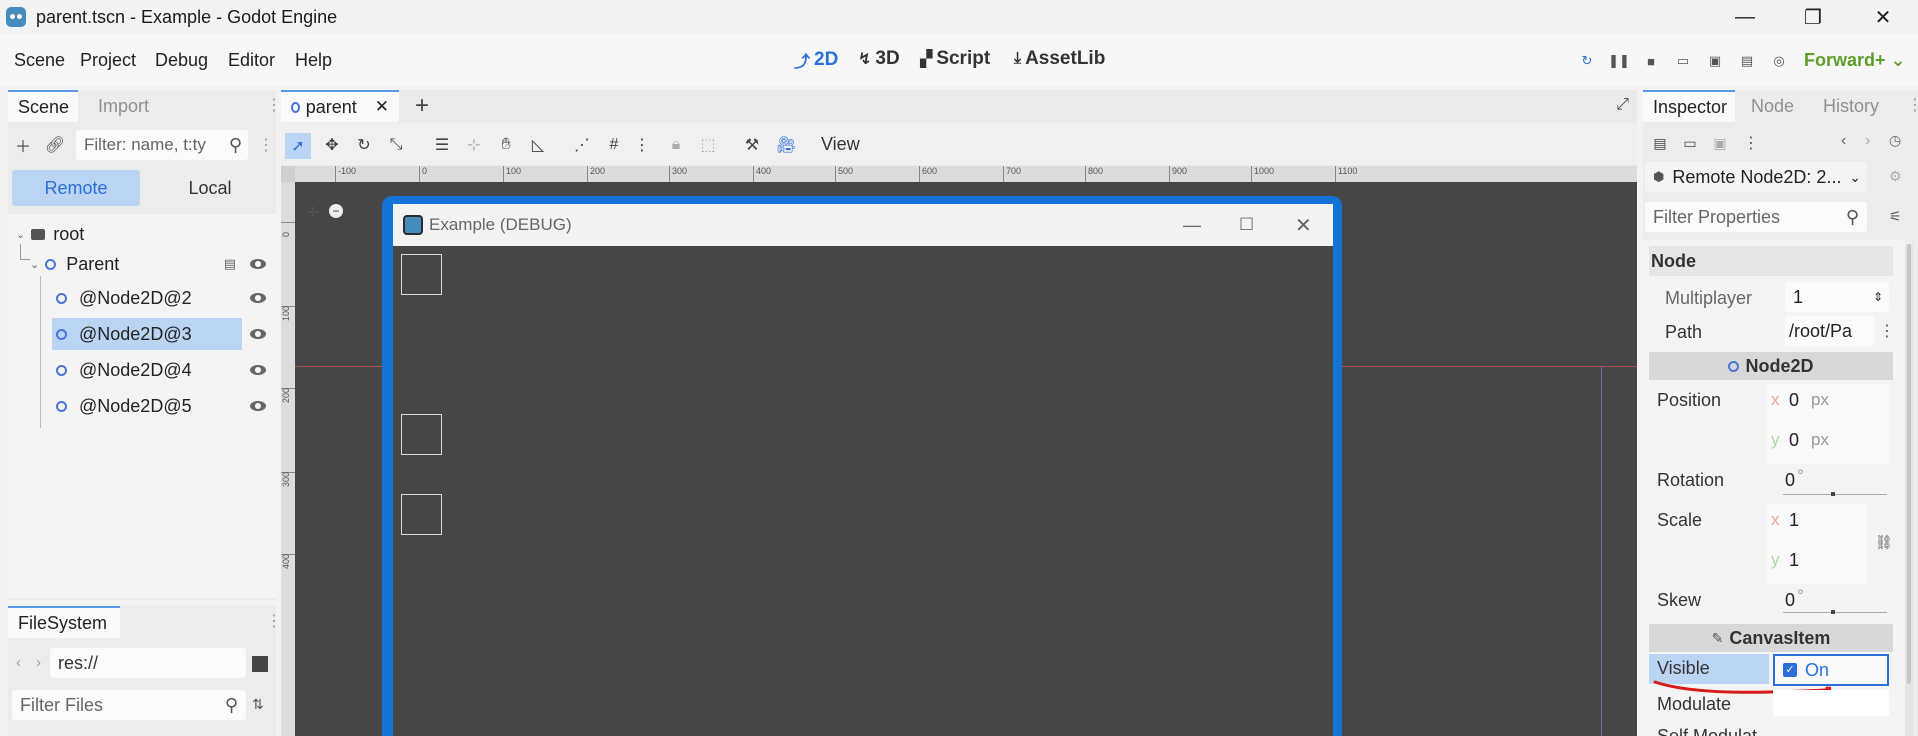 The width and height of the screenshot is (1918, 736). I want to click on movie-maker-icon: ◎, so click(1779, 61).